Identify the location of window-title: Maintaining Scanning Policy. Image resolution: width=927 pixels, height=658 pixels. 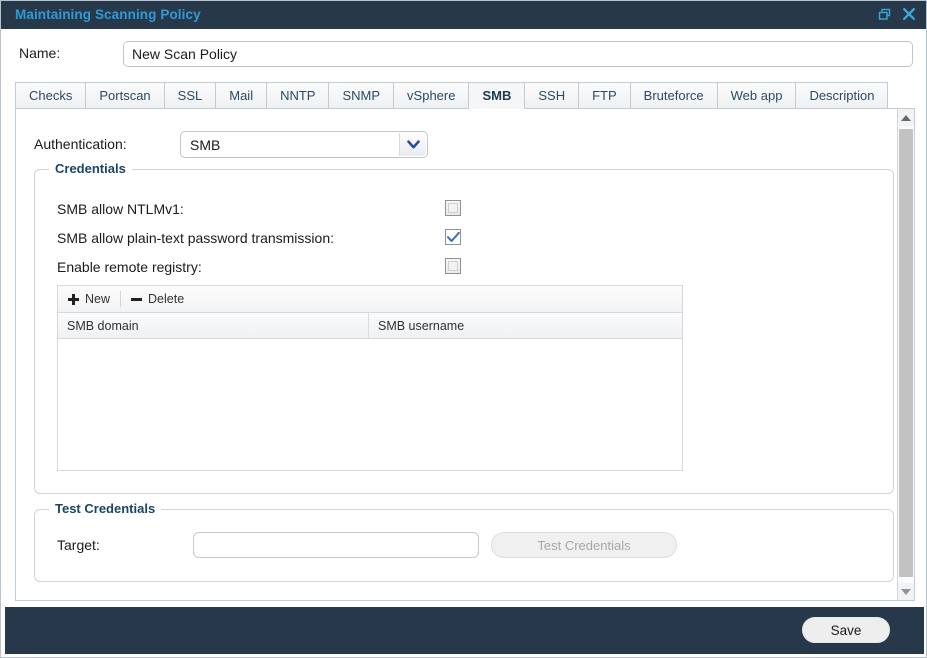
(108, 14).